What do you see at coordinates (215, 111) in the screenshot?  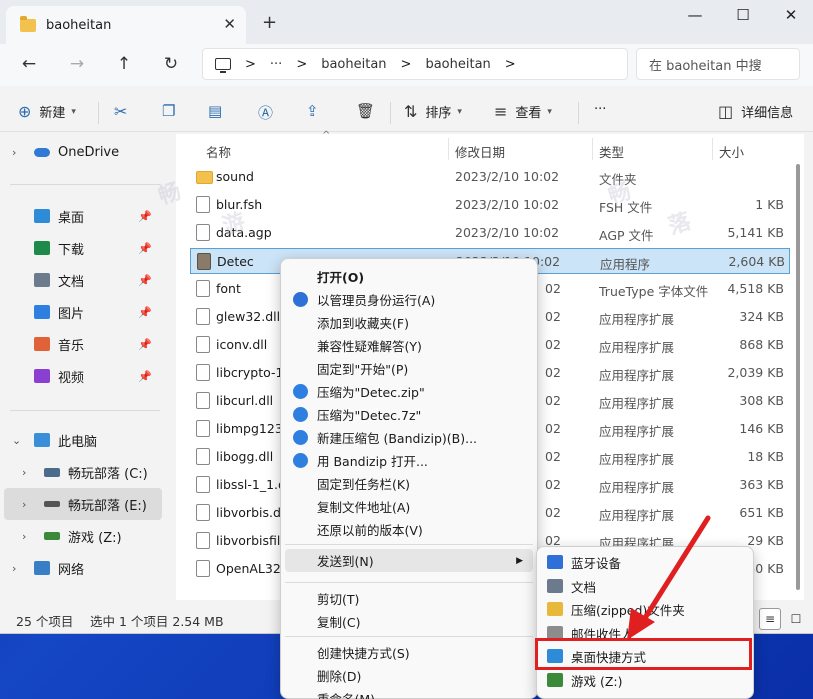 I see `paste-icon: ▤` at bounding box center [215, 111].